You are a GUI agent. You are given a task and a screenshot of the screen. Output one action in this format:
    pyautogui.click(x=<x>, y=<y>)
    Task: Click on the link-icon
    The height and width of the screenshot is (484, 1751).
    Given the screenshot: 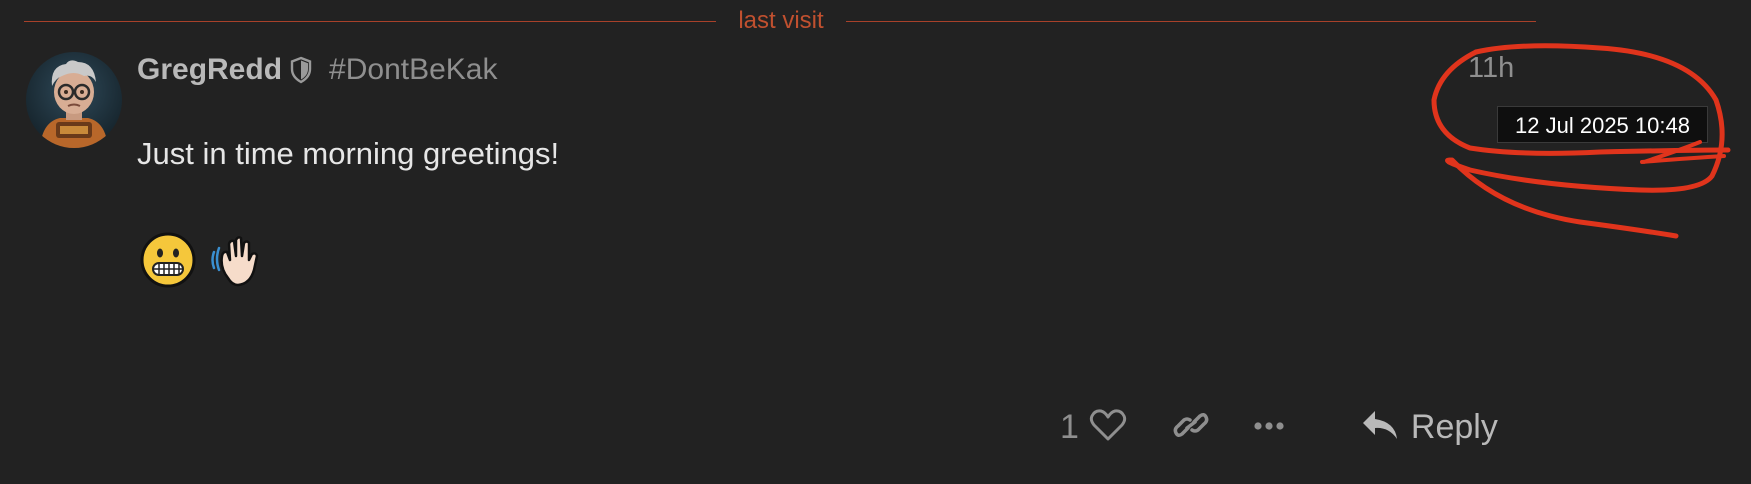 What is the action you would take?
    pyautogui.click(x=1191, y=427)
    